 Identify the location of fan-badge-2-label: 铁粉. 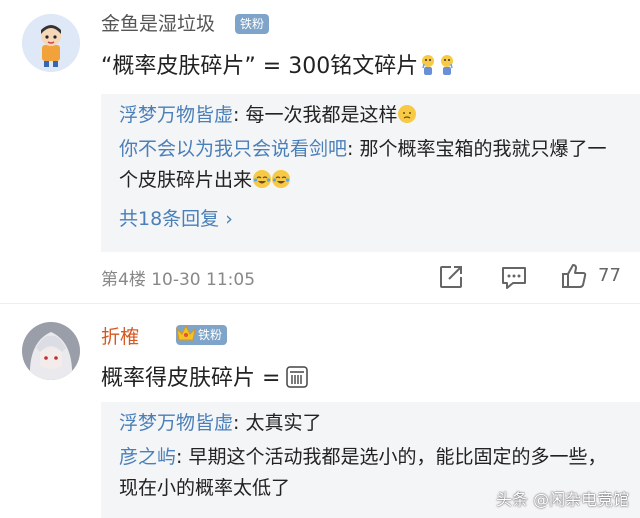
(210, 335).